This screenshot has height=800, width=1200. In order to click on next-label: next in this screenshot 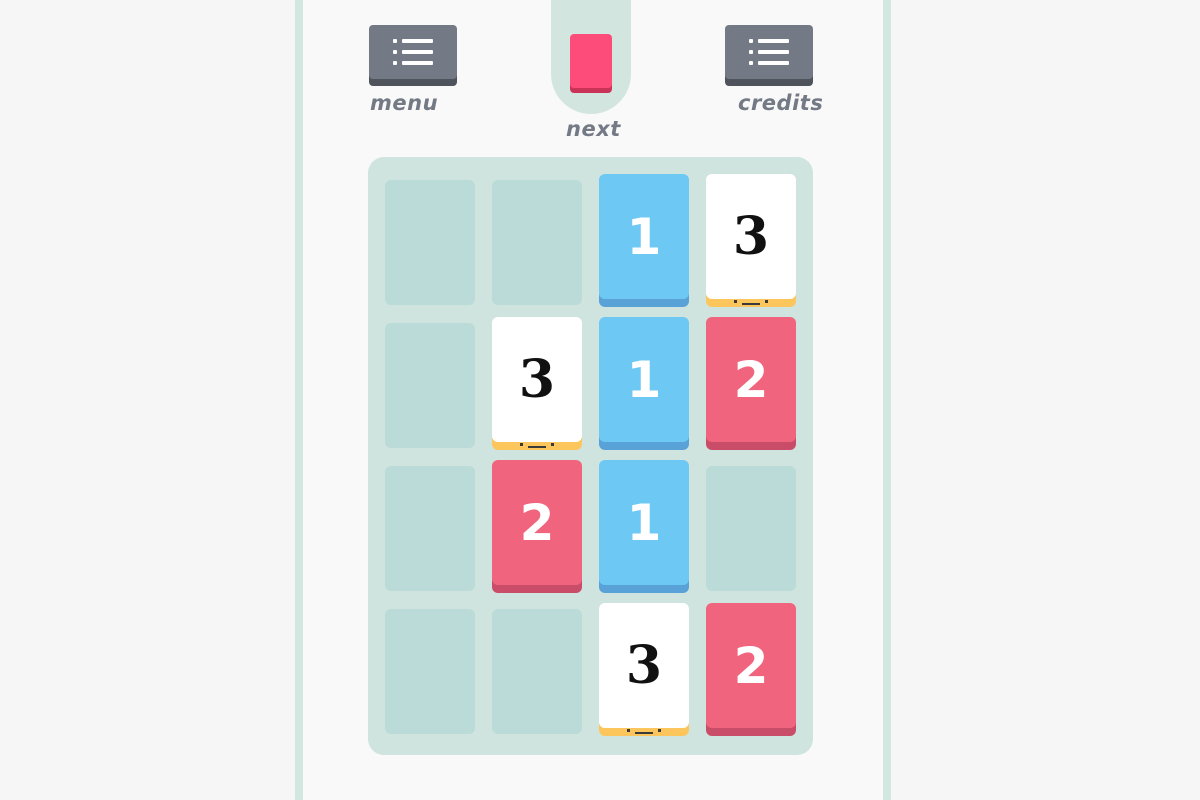, I will do `click(593, 129)`.